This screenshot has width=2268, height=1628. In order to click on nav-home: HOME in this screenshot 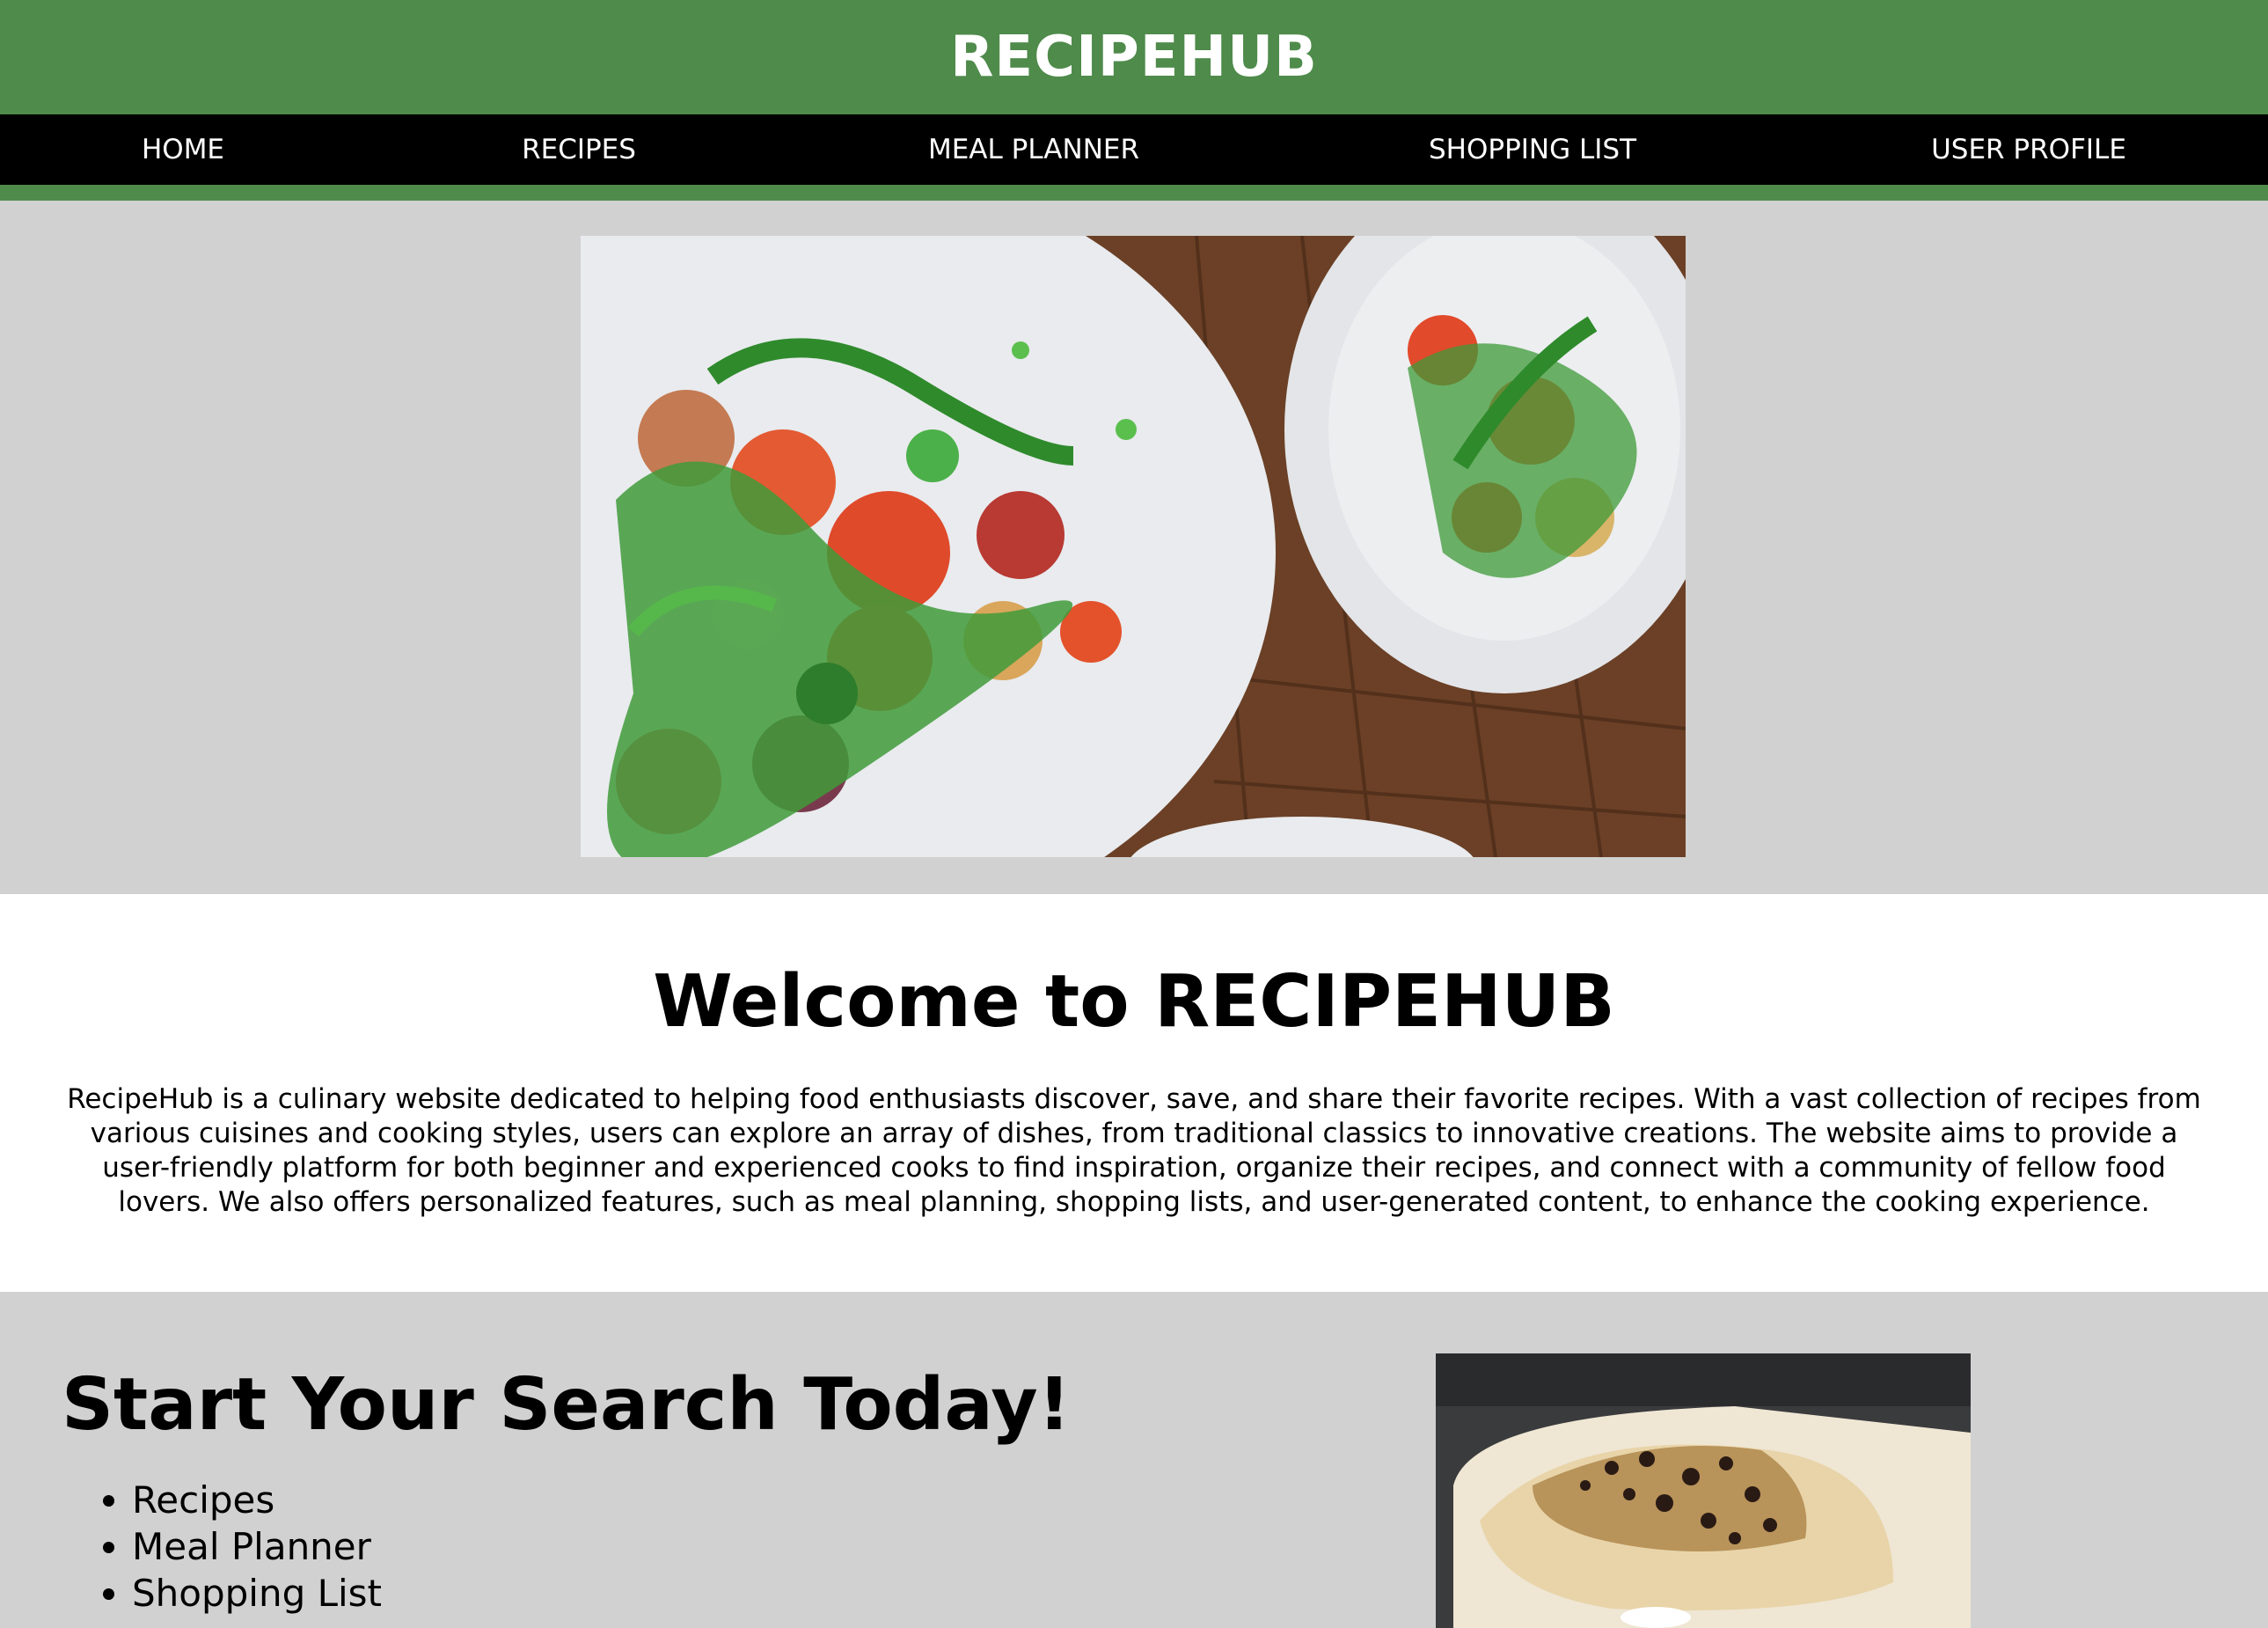, I will do `click(183, 150)`.